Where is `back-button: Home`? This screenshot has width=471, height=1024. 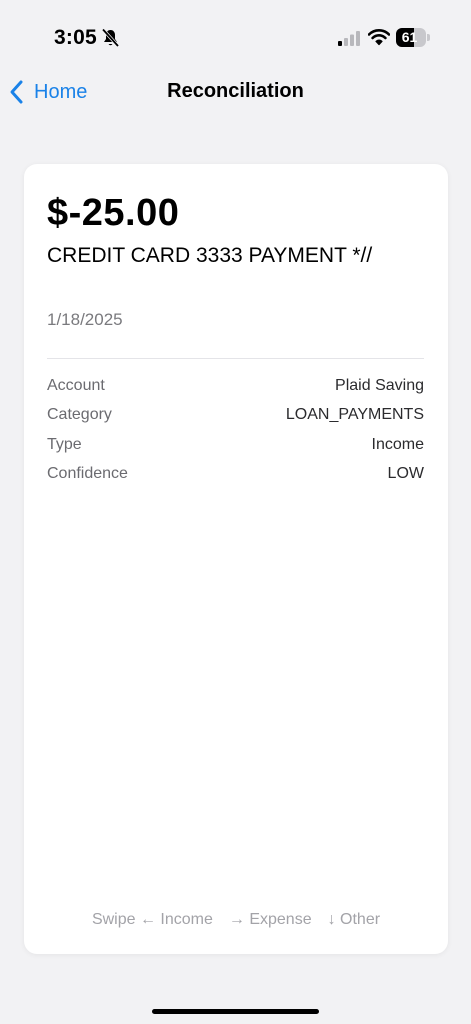 back-button: Home is located at coordinates (47, 92).